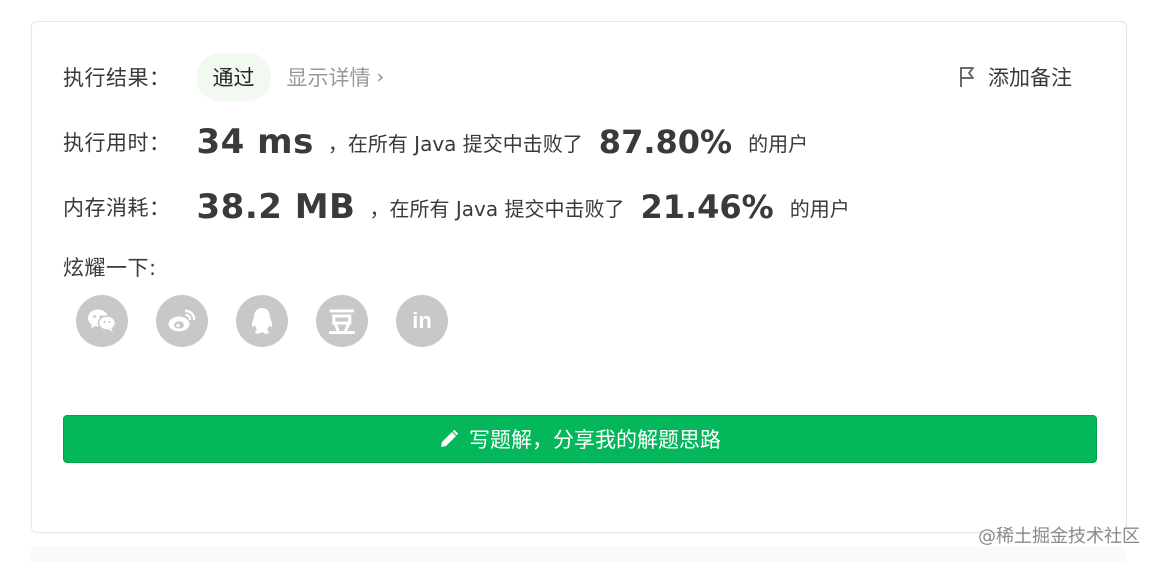  What do you see at coordinates (255, 142) in the screenshot?
I see `runtime-value: 34 ms` at bounding box center [255, 142].